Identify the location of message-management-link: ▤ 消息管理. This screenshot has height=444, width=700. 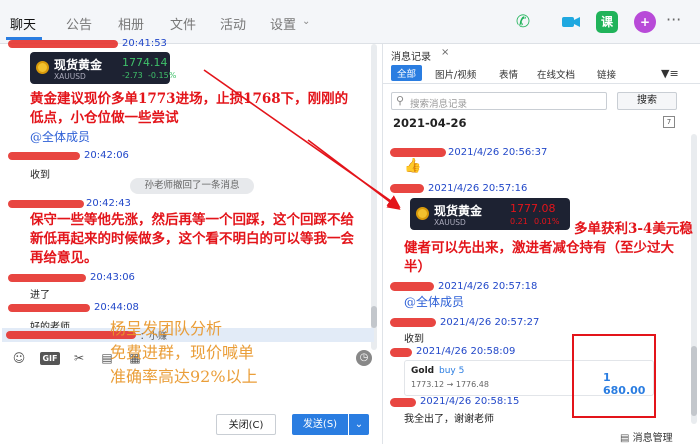
(646, 436).